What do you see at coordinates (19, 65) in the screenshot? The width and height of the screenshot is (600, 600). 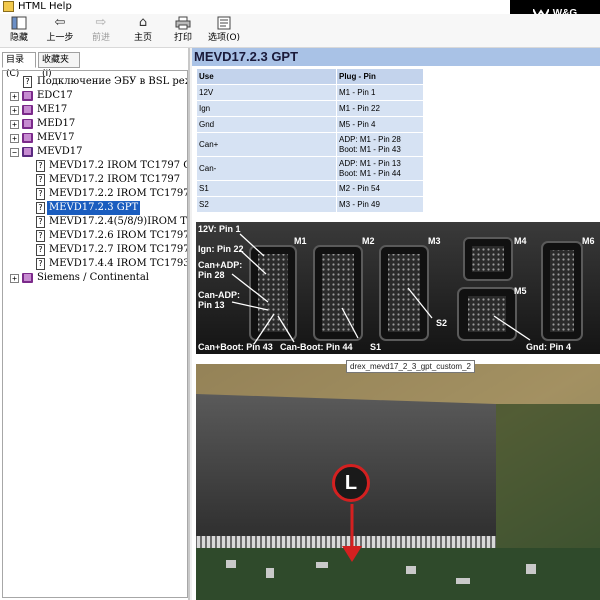 I see `tab-contents: 目录(C)` at bounding box center [19, 65].